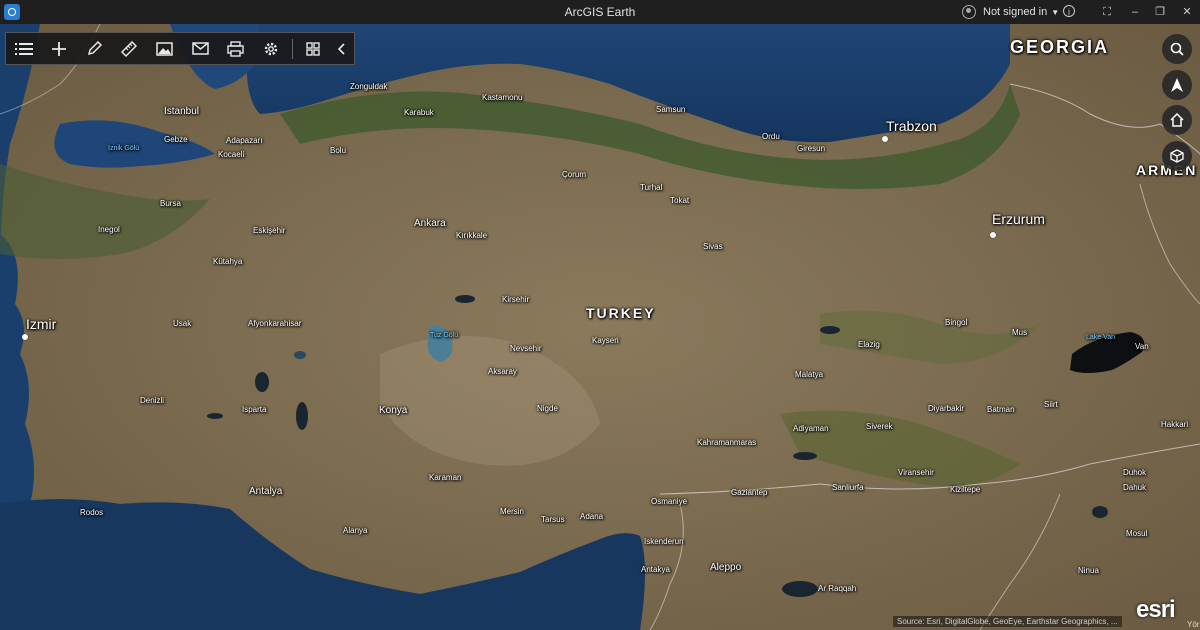 Image resolution: width=1200 pixels, height=630 pixels. I want to click on city-label-inegol: Inegol, so click(109, 229).